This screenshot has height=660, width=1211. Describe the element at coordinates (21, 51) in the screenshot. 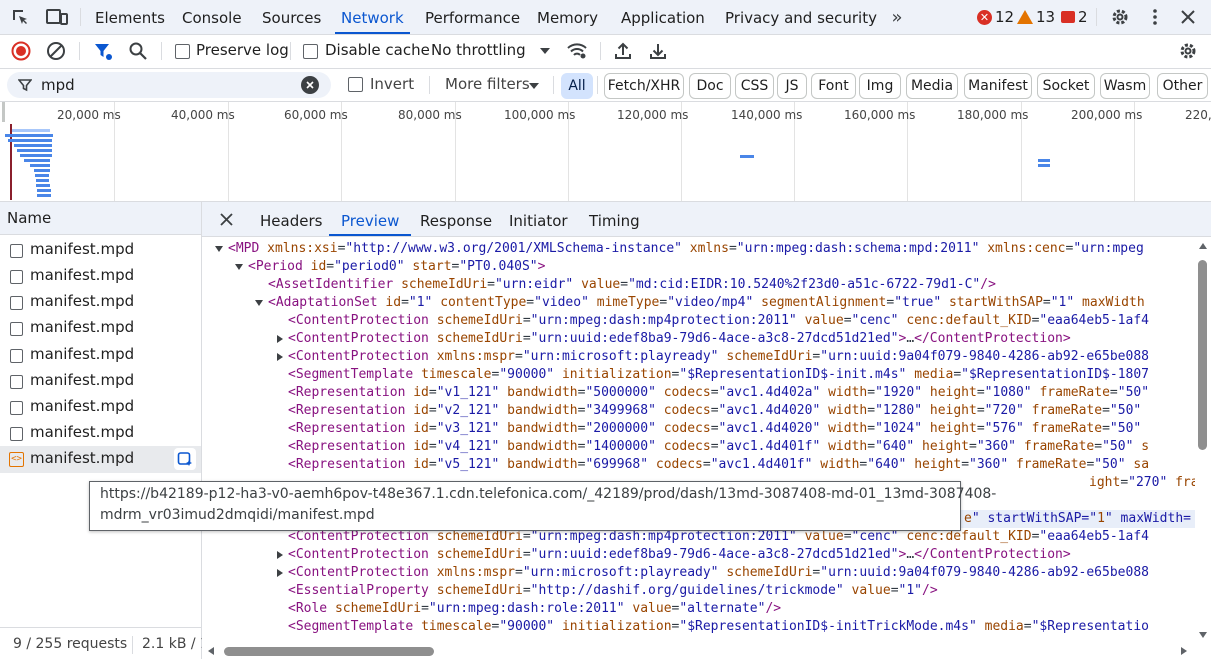

I see `record-stop-icon` at that location.